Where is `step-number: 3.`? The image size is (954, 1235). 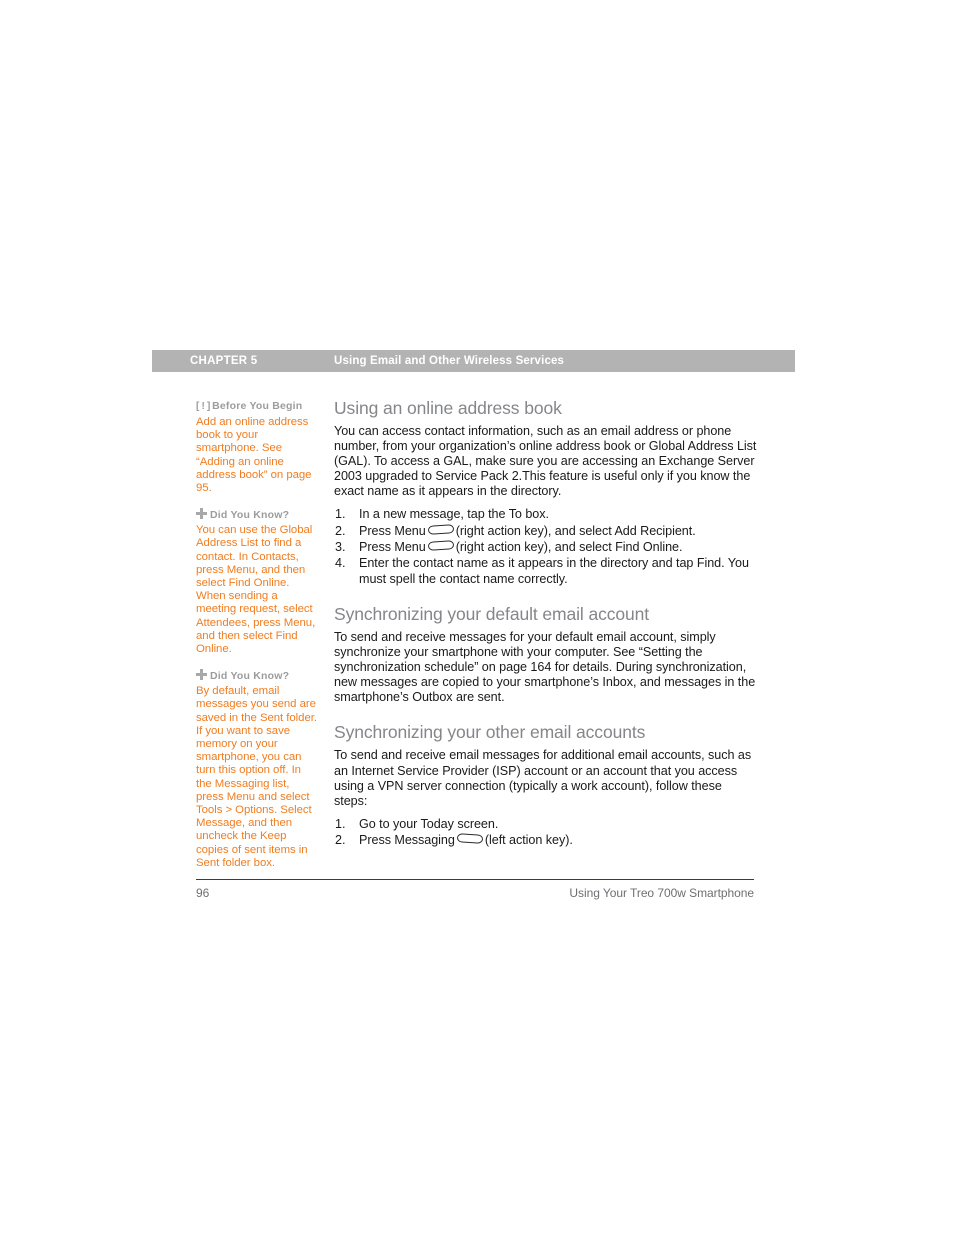 step-number: 3. is located at coordinates (340, 547).